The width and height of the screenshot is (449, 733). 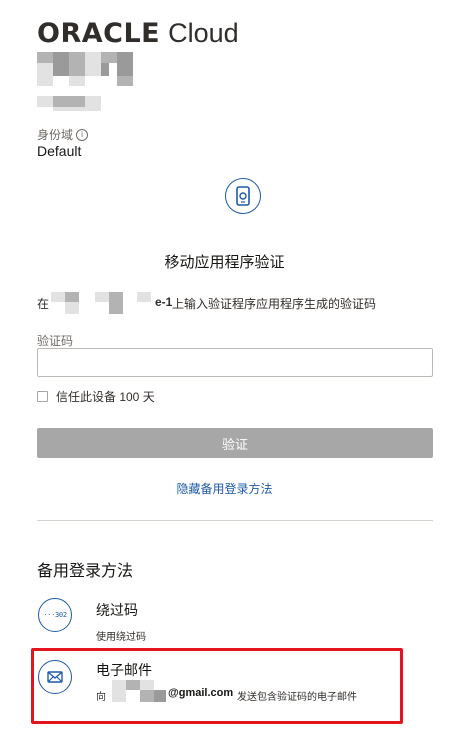 I want to click on identity-domain-label: 身份域 i, so click(x=63, y=134).